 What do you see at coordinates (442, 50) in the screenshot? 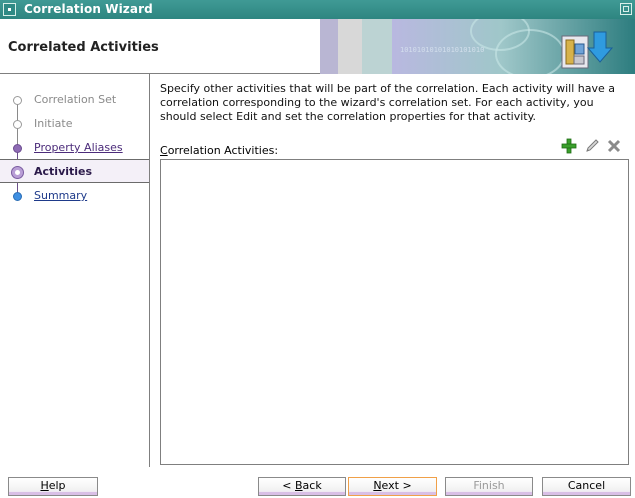
I see `banner-binary-text: 10101010101010101010` at bounding box center [442, 50].